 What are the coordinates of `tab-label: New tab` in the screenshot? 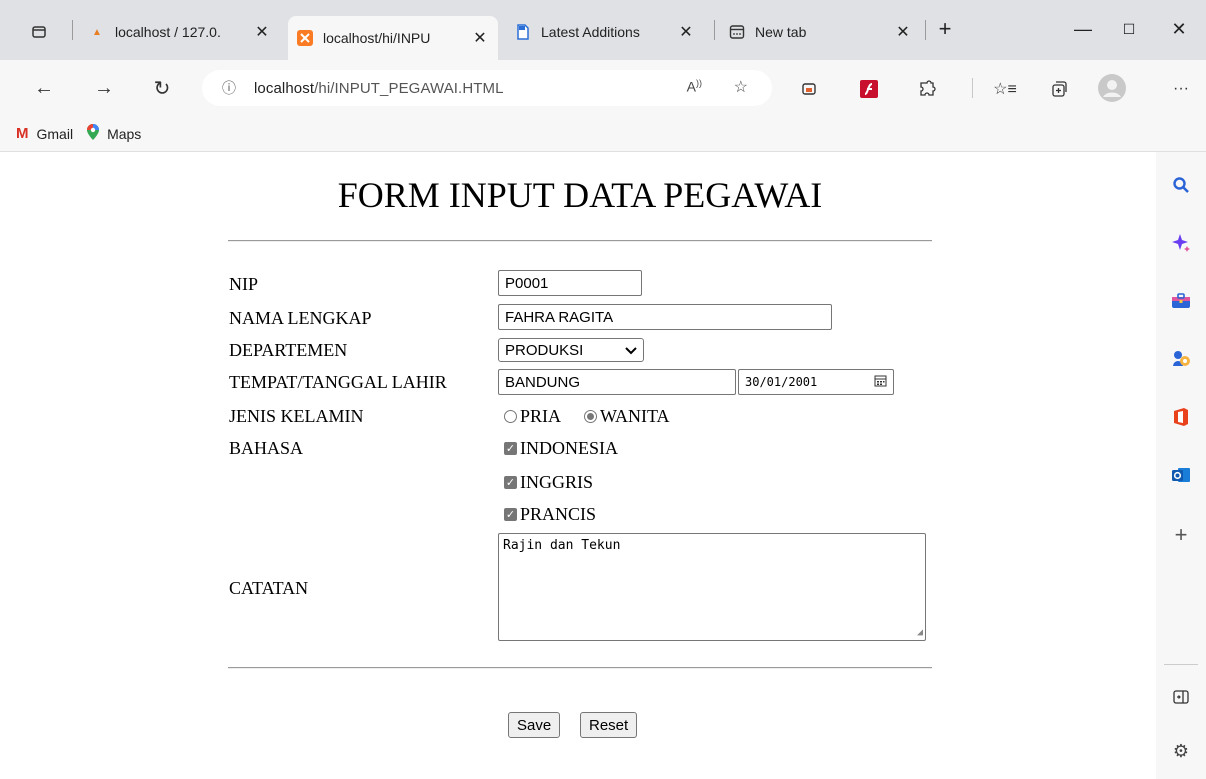 It's located at (781, 32).